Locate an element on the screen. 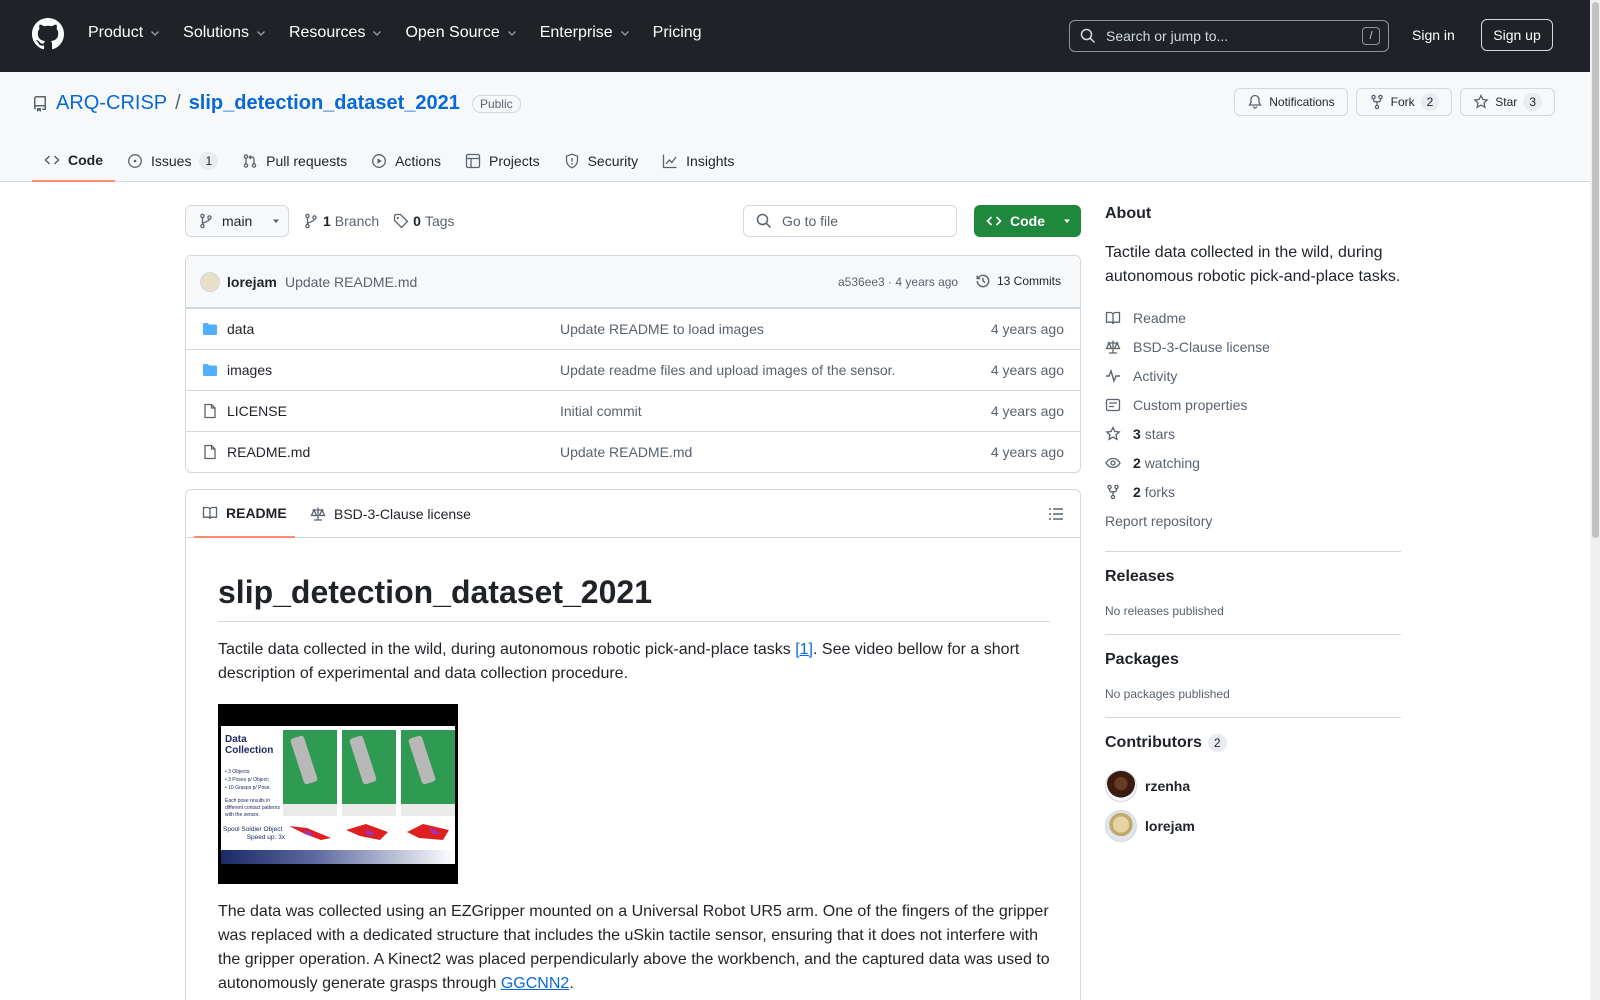 The height and width of the screenshot is (1000, 1600). go-to-file-input: Go to file is located at coordinates (850, 221).